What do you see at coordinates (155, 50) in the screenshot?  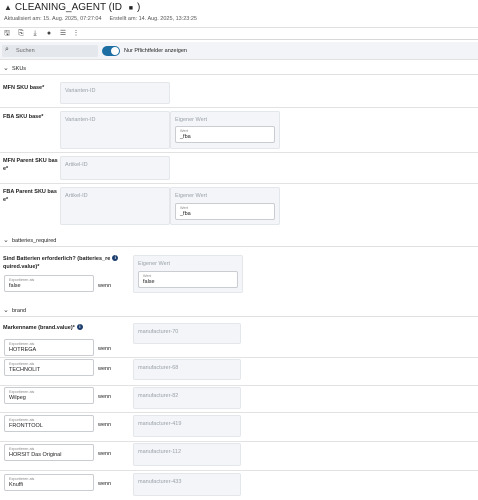 I see `toggle-label: Nur Pflichtfelder anzeigen` at bounding box center [155, 50].